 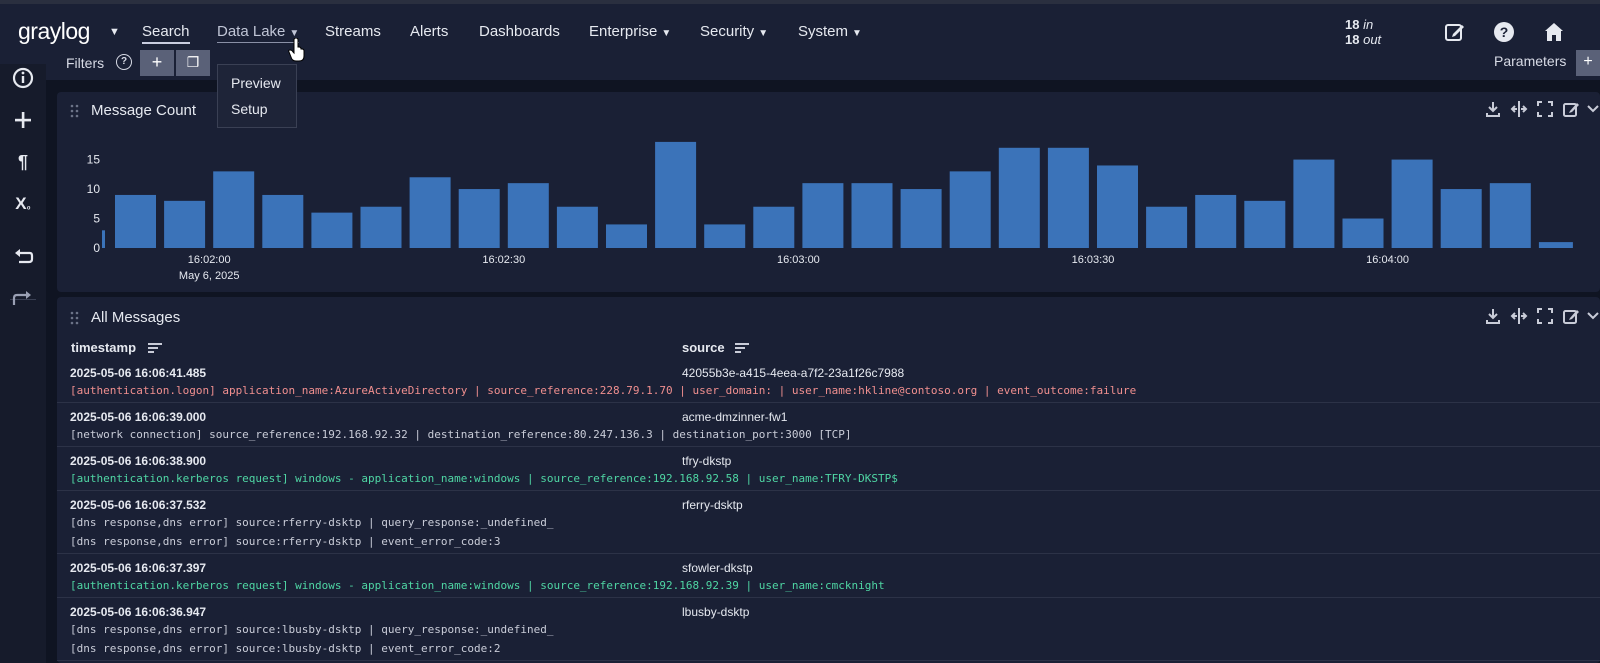 I want to click on plus-icon, so click(x=23, y=120).